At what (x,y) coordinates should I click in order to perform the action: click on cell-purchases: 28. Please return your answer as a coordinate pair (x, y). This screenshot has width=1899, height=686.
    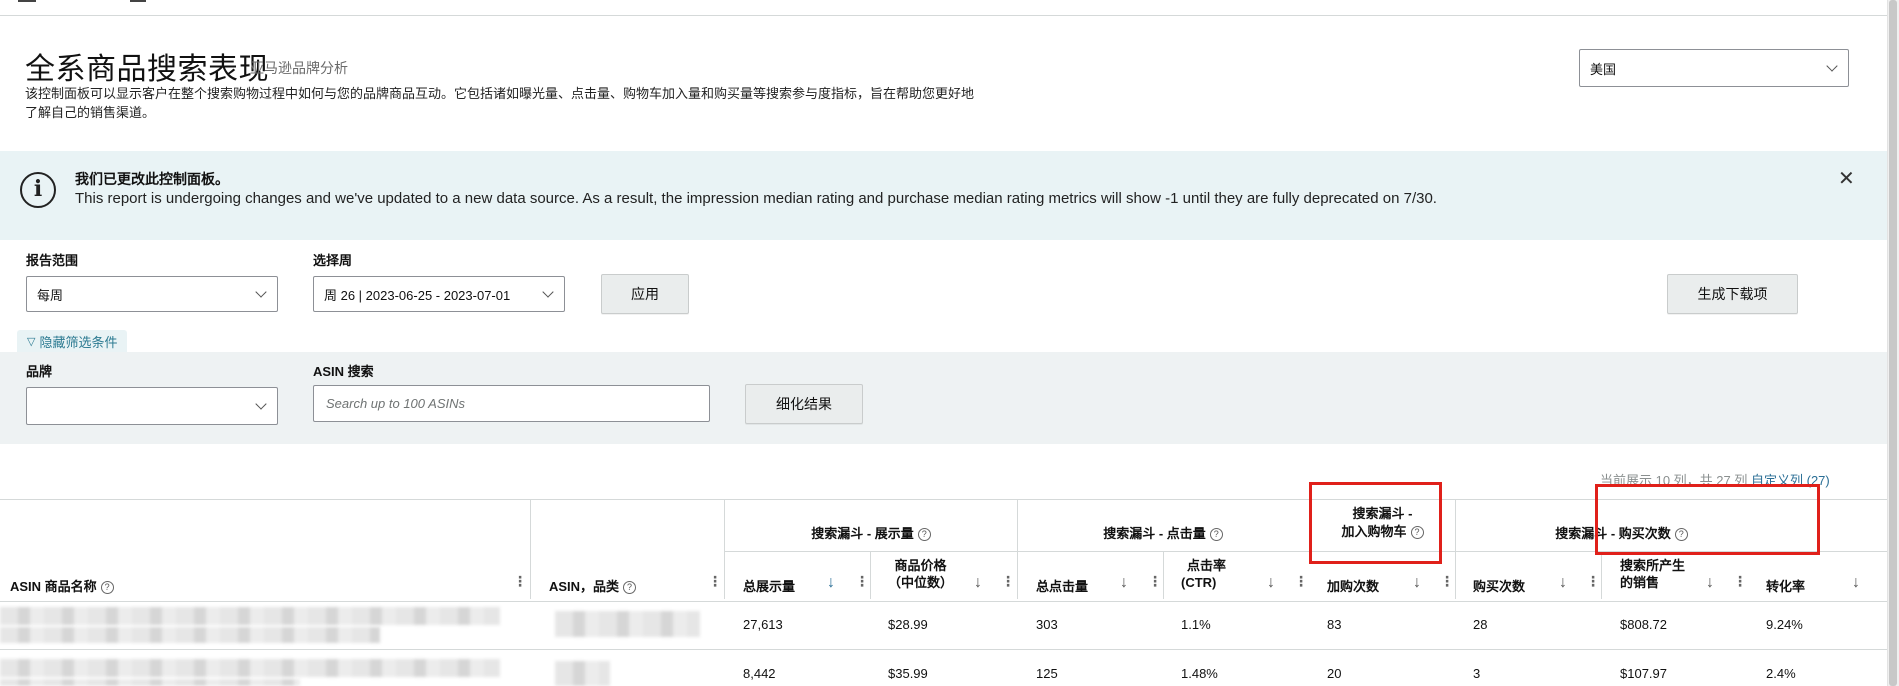
    Looking at the image, I should click on (1480, 624).